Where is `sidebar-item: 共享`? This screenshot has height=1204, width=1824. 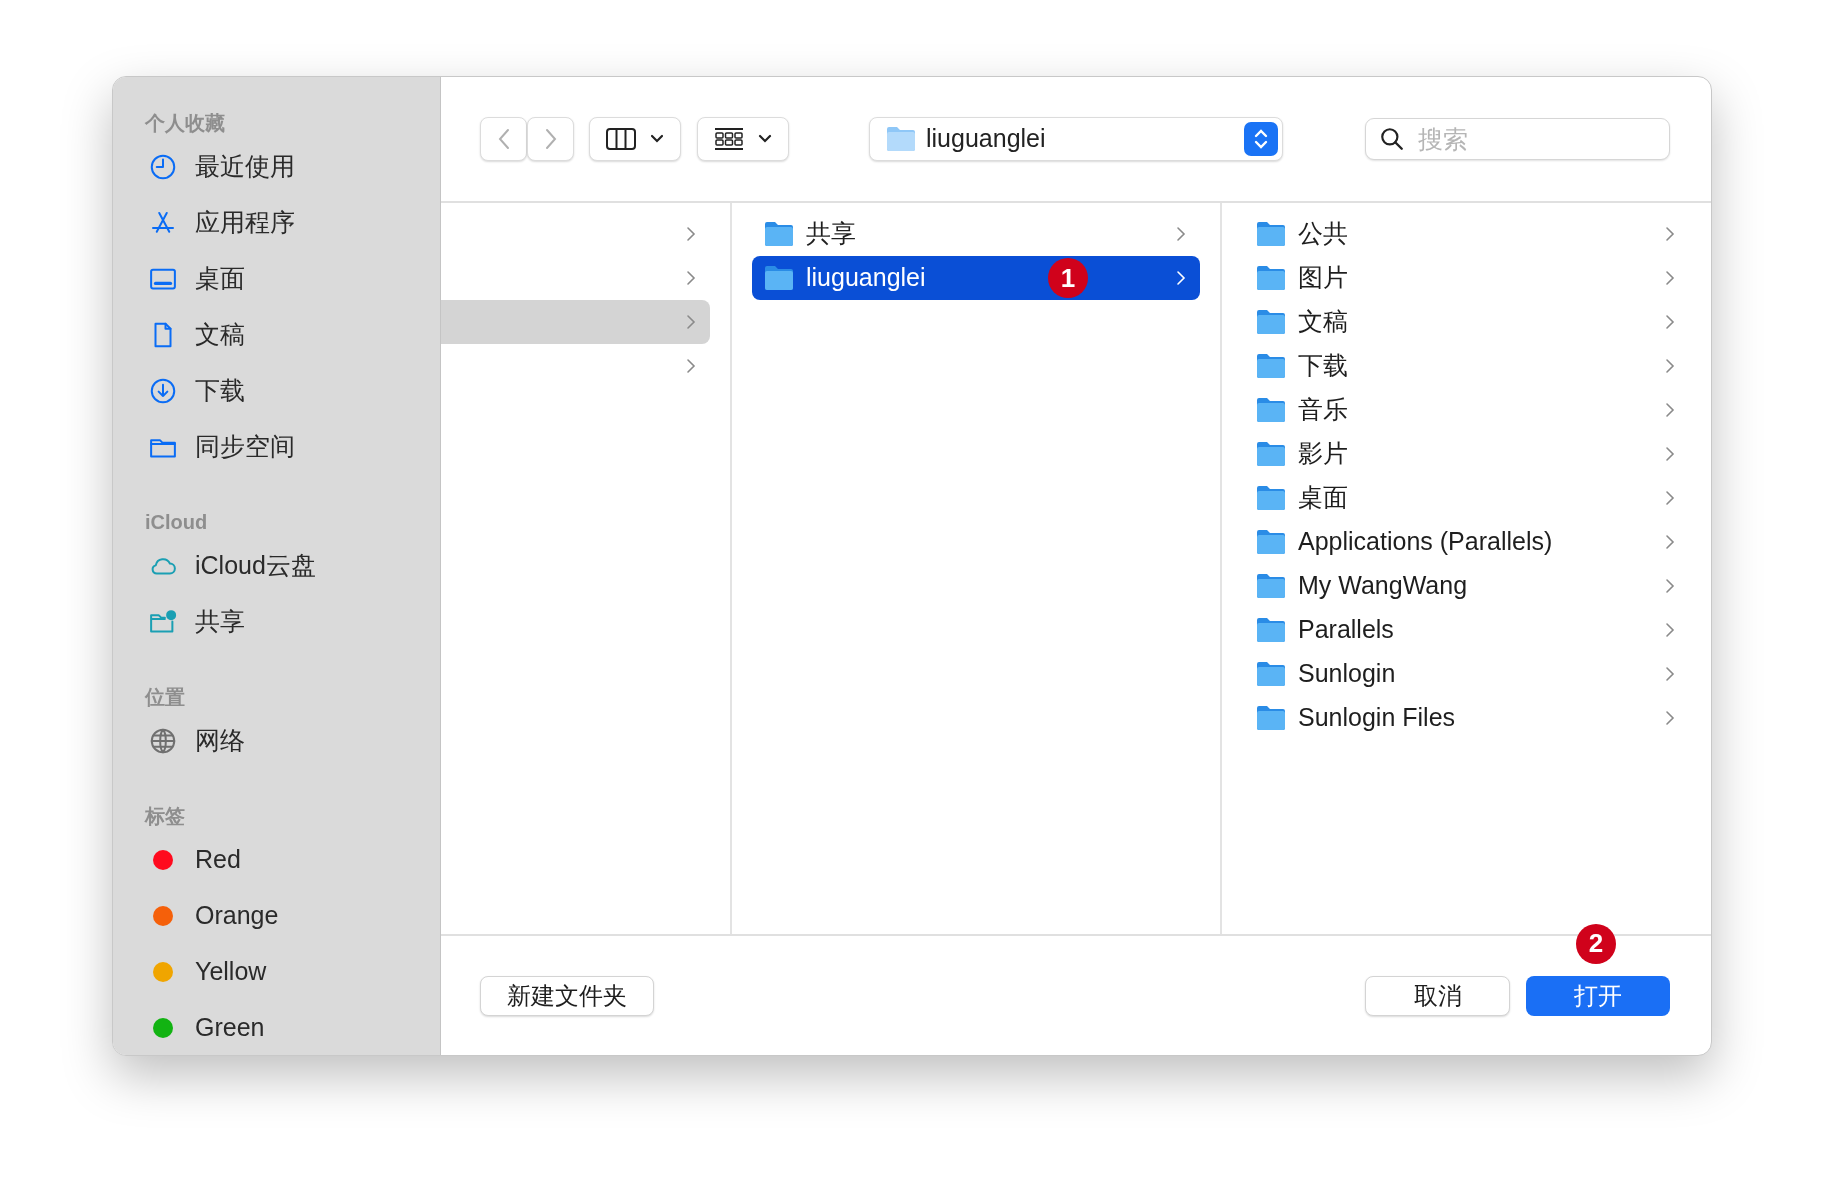 sidebar-item: 共享 is located at coordinates (220, 622).